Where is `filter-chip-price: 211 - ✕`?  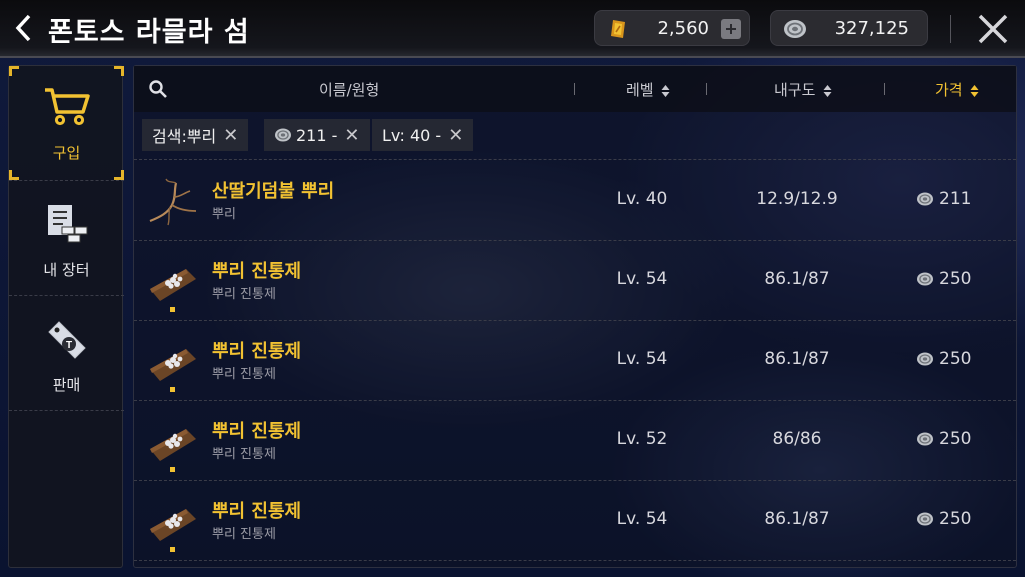 filter-chip-price: 211 - ✕ is located at coordinates (317, 135).